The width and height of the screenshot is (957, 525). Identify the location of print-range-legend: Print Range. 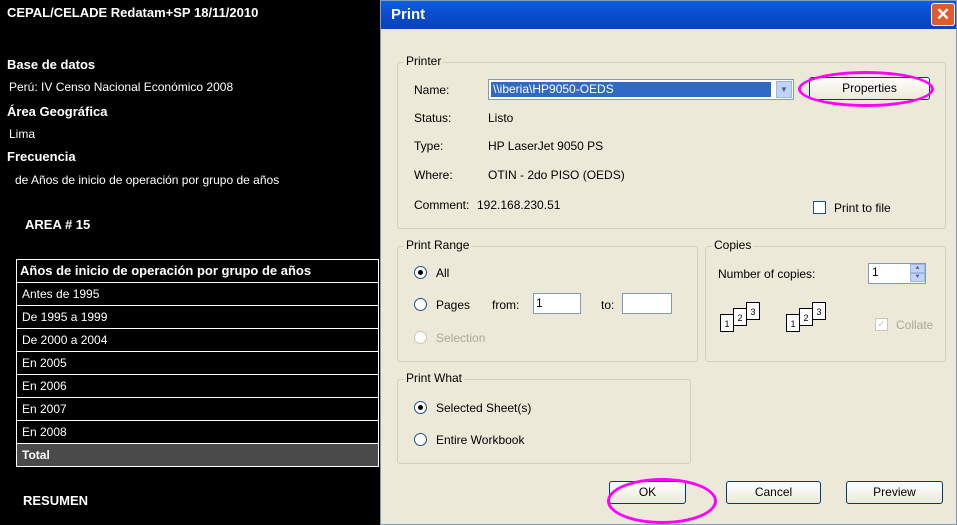
(438, 245).